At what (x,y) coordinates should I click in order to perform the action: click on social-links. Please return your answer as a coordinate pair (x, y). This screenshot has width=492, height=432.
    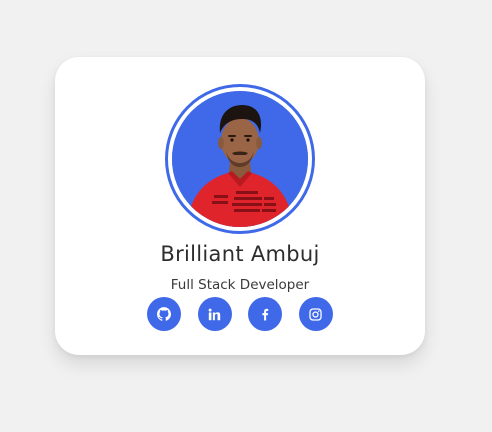
    Looking at the image, I should click on (240, 314).